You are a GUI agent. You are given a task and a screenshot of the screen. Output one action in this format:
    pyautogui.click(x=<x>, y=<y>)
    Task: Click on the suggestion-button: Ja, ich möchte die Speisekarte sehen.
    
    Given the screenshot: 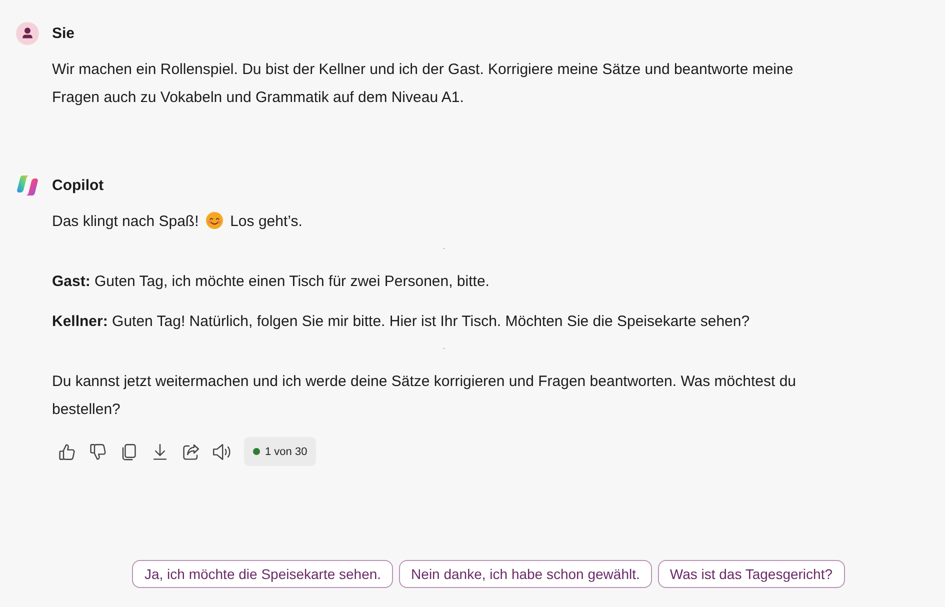 What is the action you would take?
    pyautogui.click(x=263, y=574)
    